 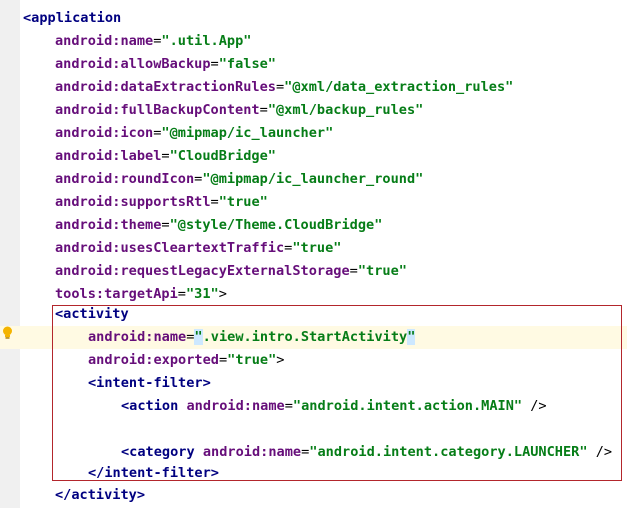 I want to click on code-line: android:name=".util.App", so click(x=313, y=41).